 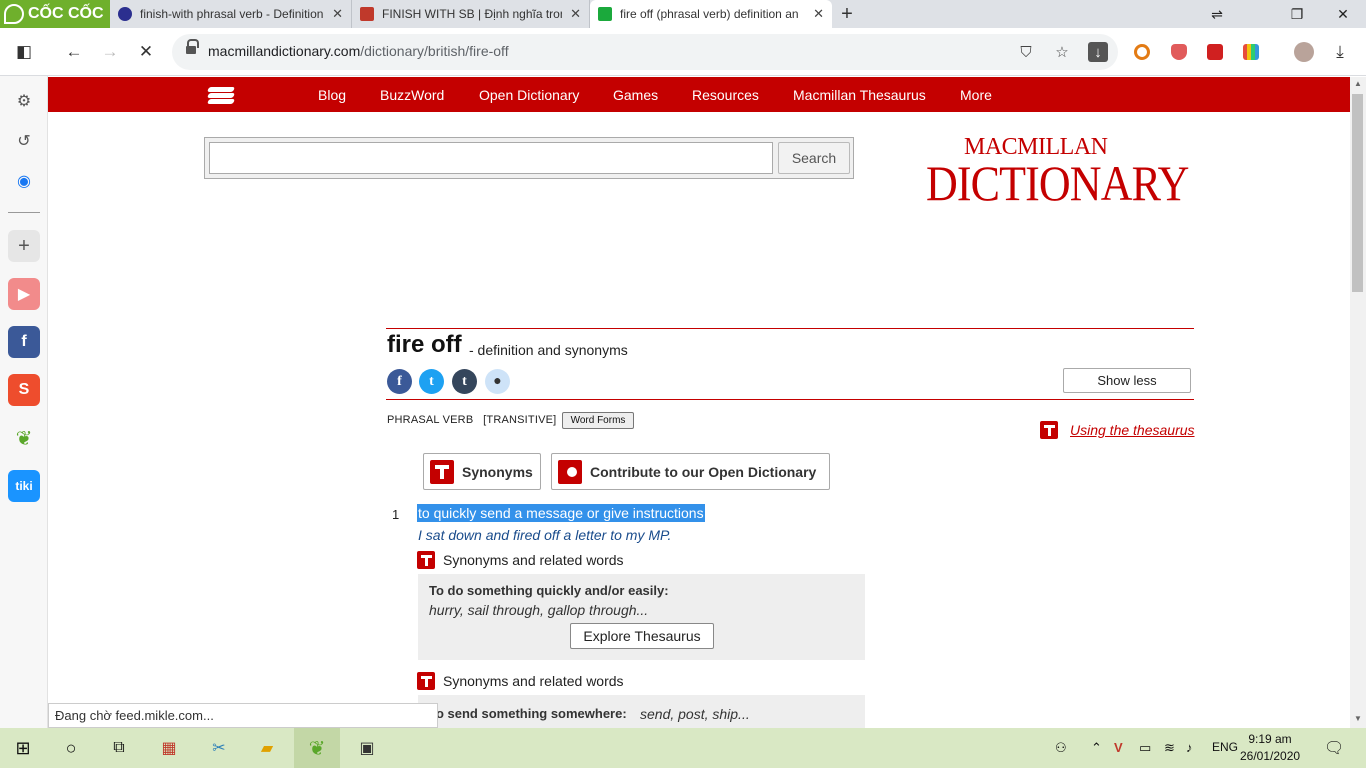 What do you see at coordinates (471, 420) in the screenshot?
I see `part-of-speech: PHRASAL VERB [TRANSITIVE]` at bounding box center [471, 420].